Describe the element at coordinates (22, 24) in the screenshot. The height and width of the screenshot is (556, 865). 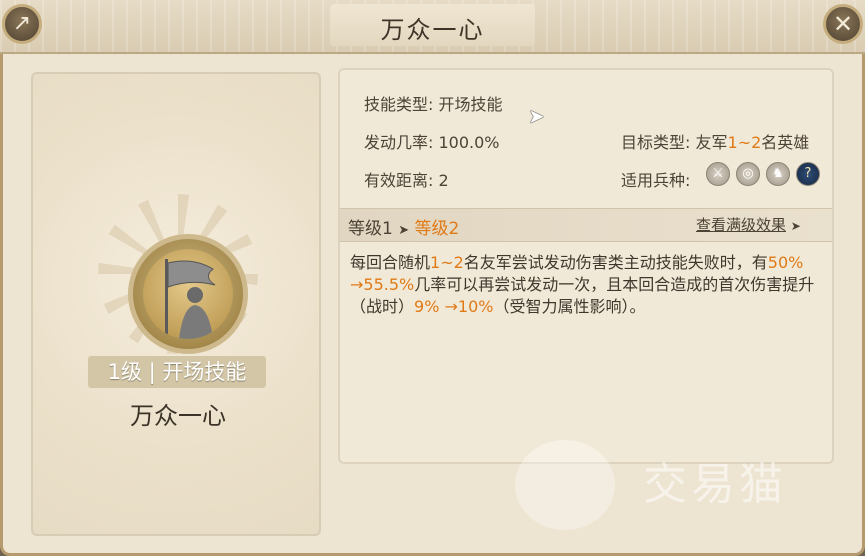
I see `share-icon: ↗` at that location.